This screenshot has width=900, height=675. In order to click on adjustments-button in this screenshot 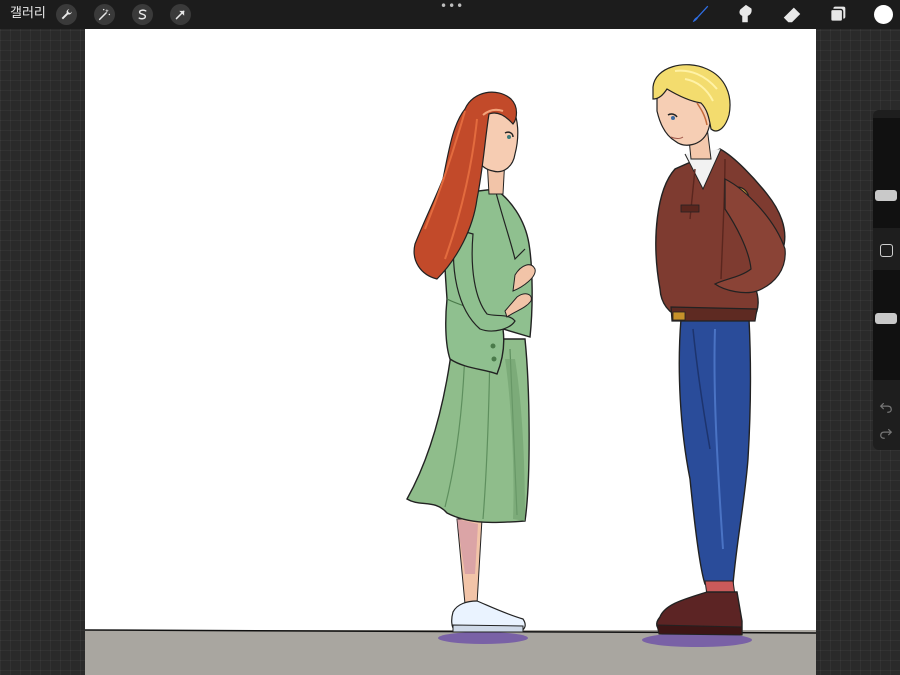, I will do `click(104, 14)`.